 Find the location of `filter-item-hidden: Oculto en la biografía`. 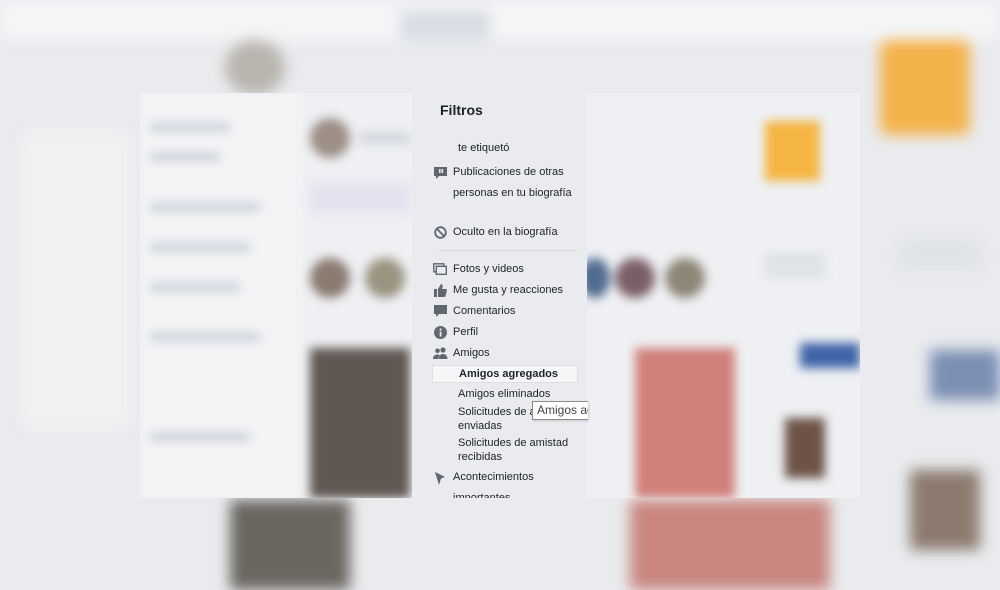

filter-item-hidden: Oculto en la biografía is located at coordinates (507, 232).